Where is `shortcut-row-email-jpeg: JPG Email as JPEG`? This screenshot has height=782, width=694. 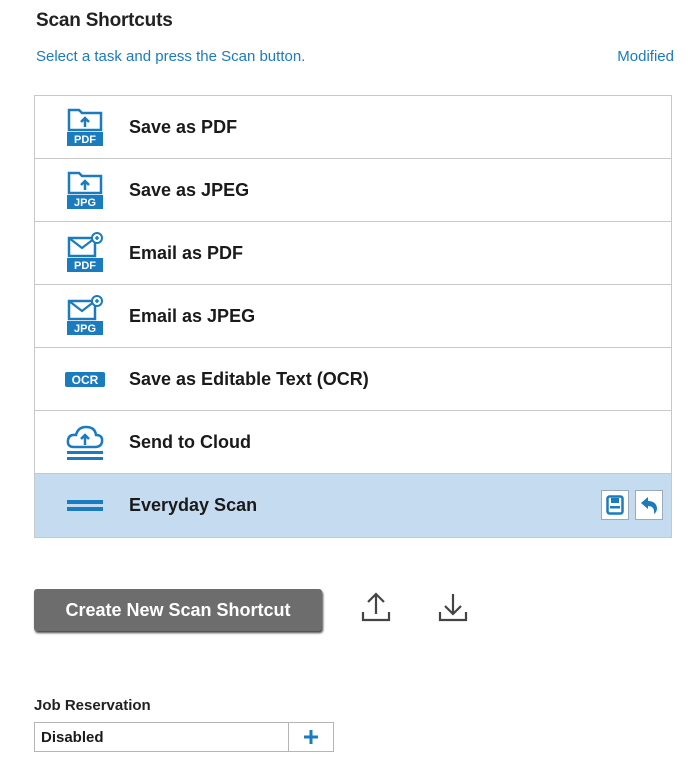 shortcut-row-email-jpeg: JPG Email as JPEG is located at coordinates (353, 316).